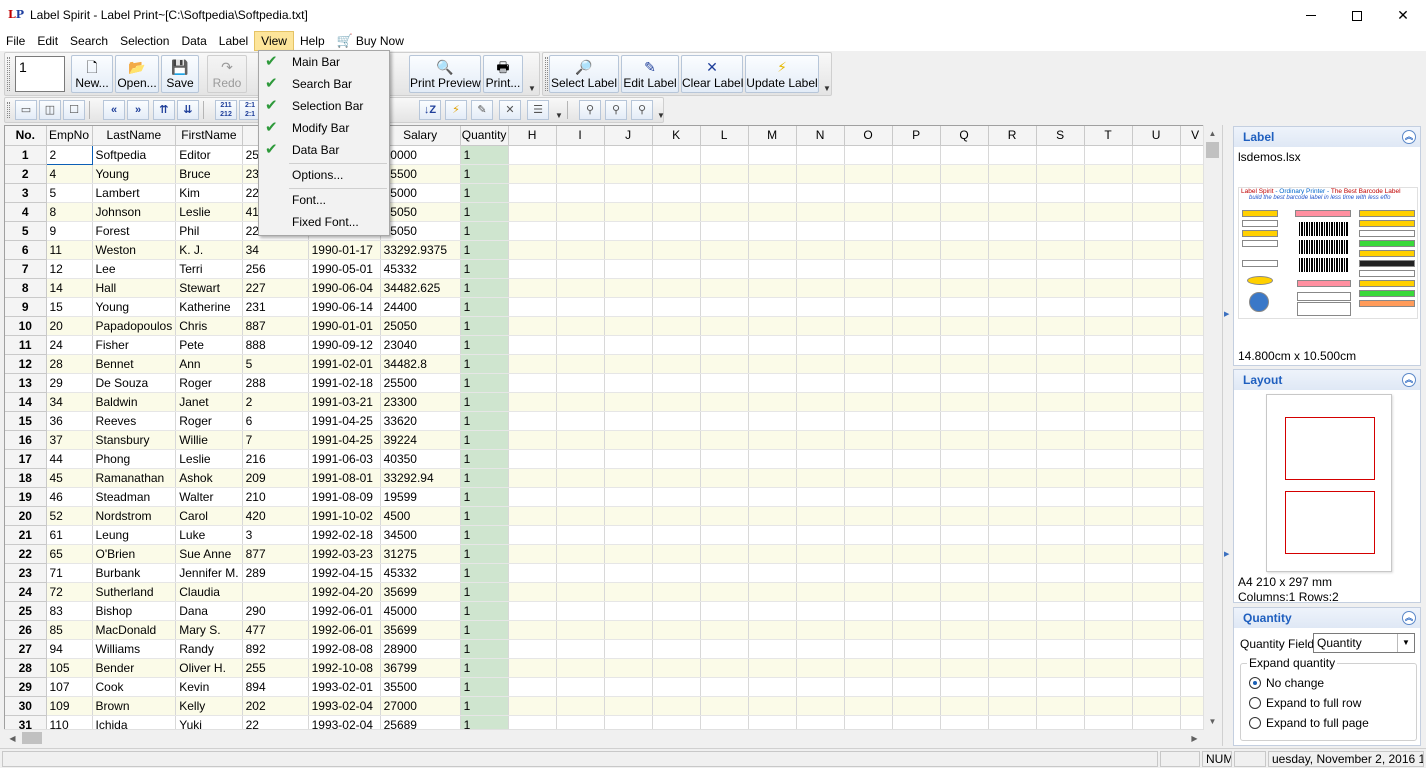 The width and height of the screenshot is (1426, 768). What do you see at coordinates (344, 402) in the screenshot?
I see `table-cell: 1991-03-21` at bounding box center [344, 402].